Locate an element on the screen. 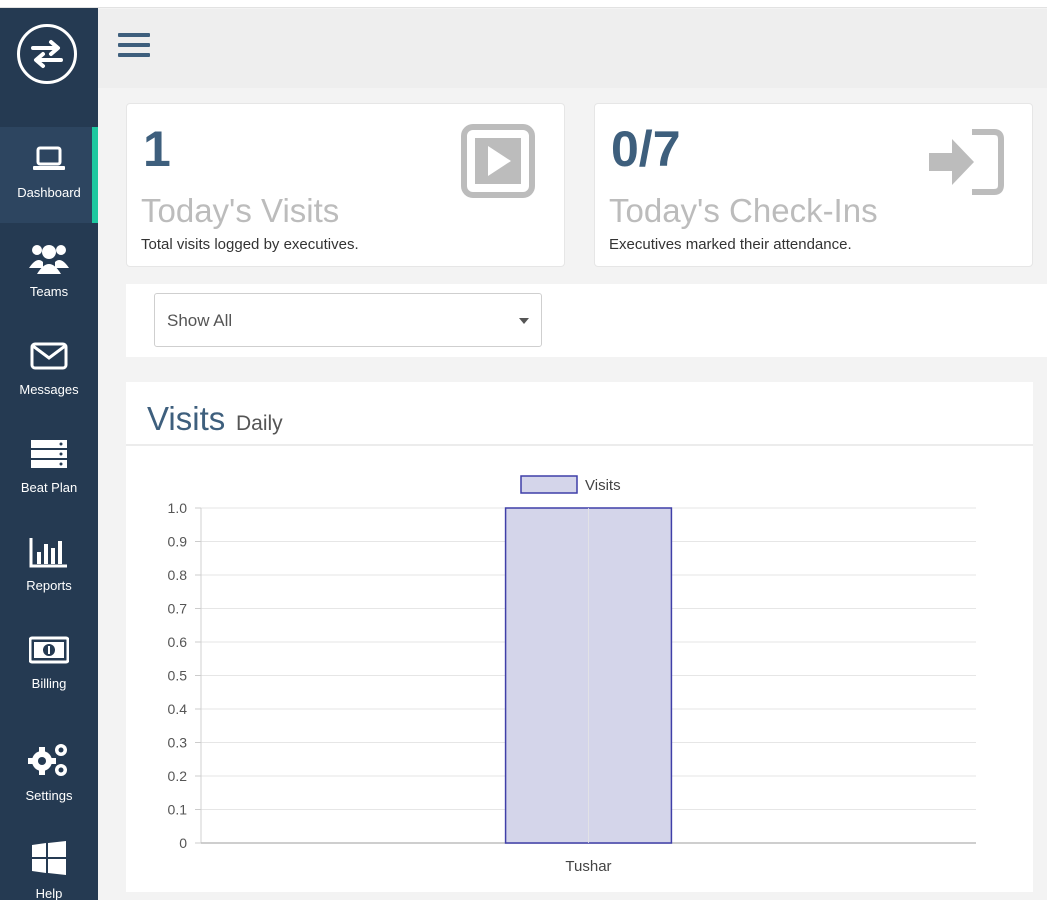 This screenshot has width=1047, height=900. stat-title: Today's Check-Ins is located at coordinates (743, 210).